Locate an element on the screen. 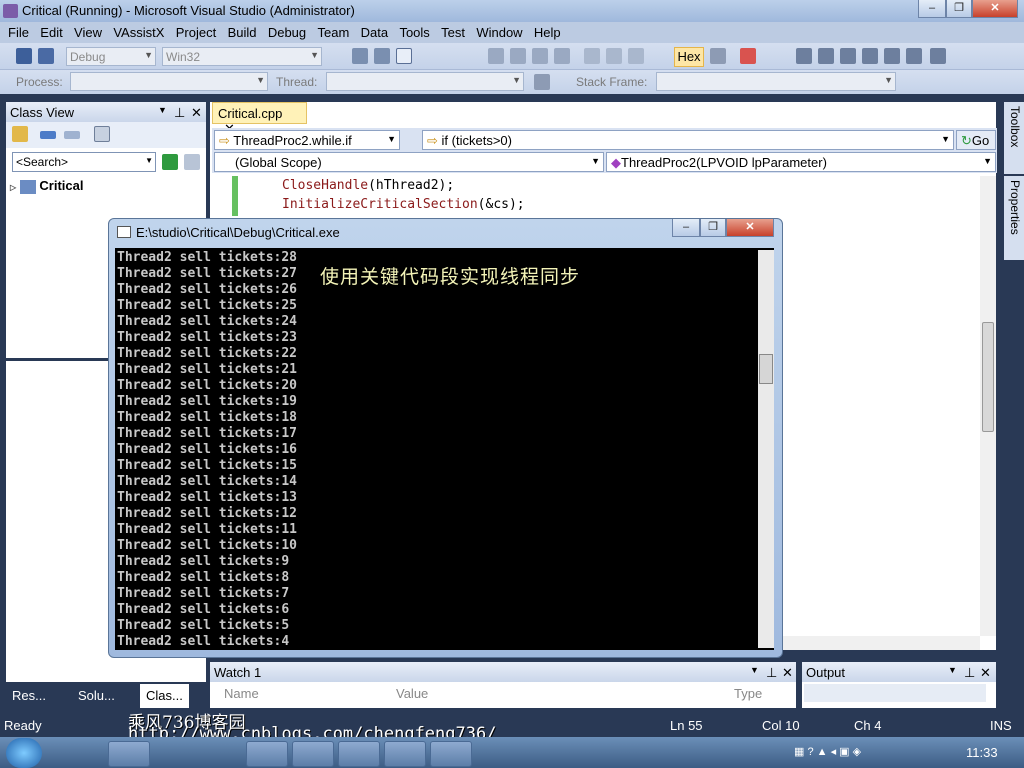 The width and height of the screenshot is (1024, 768). notepad-icon is located at coordinates (405, 754).